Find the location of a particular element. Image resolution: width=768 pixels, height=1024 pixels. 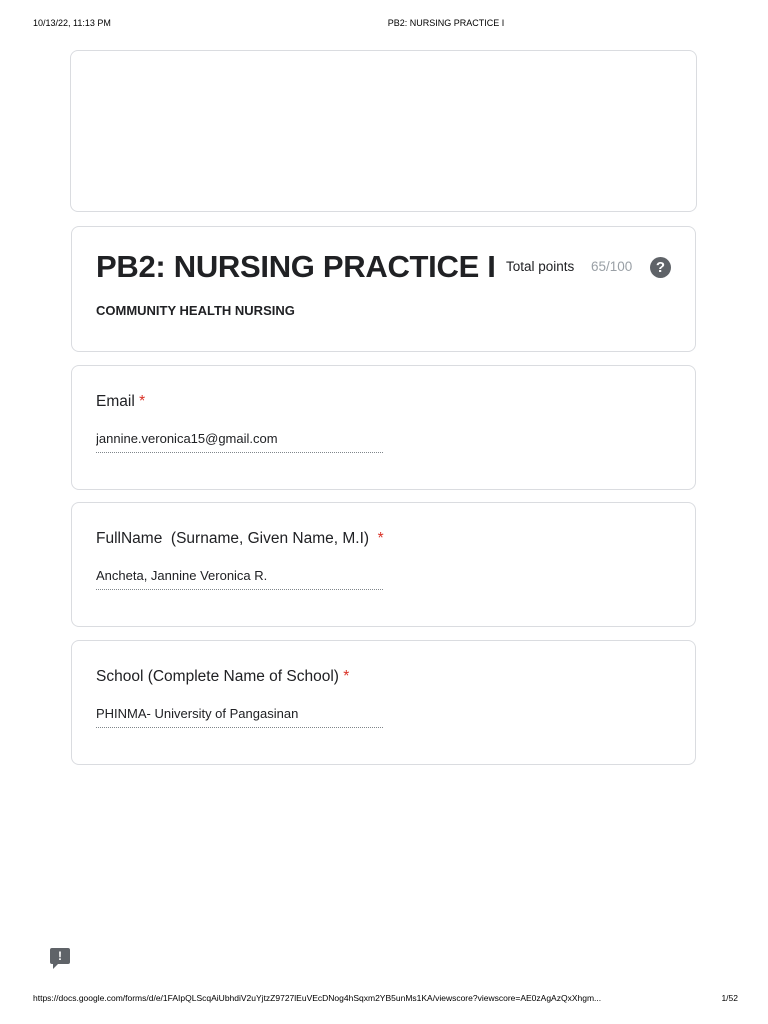

total-points-value: 65/100 is located at coordinates (612, 266).